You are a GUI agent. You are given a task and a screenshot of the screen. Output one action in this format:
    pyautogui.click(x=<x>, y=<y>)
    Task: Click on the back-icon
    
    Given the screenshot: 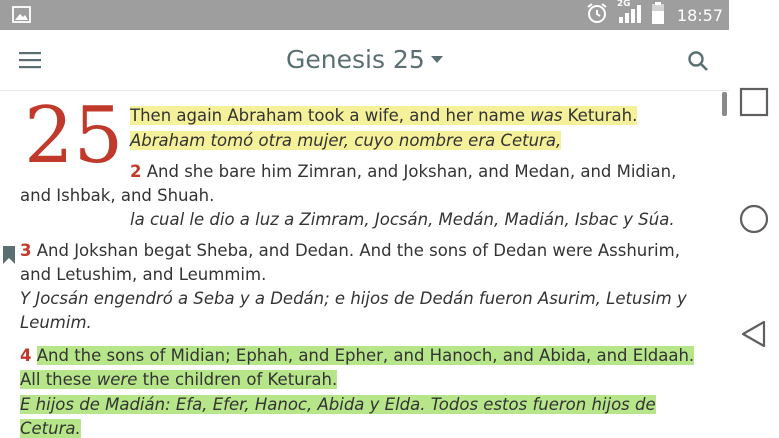 What is the action you would take?
    pyautogui.click(x=753, y=334)
    